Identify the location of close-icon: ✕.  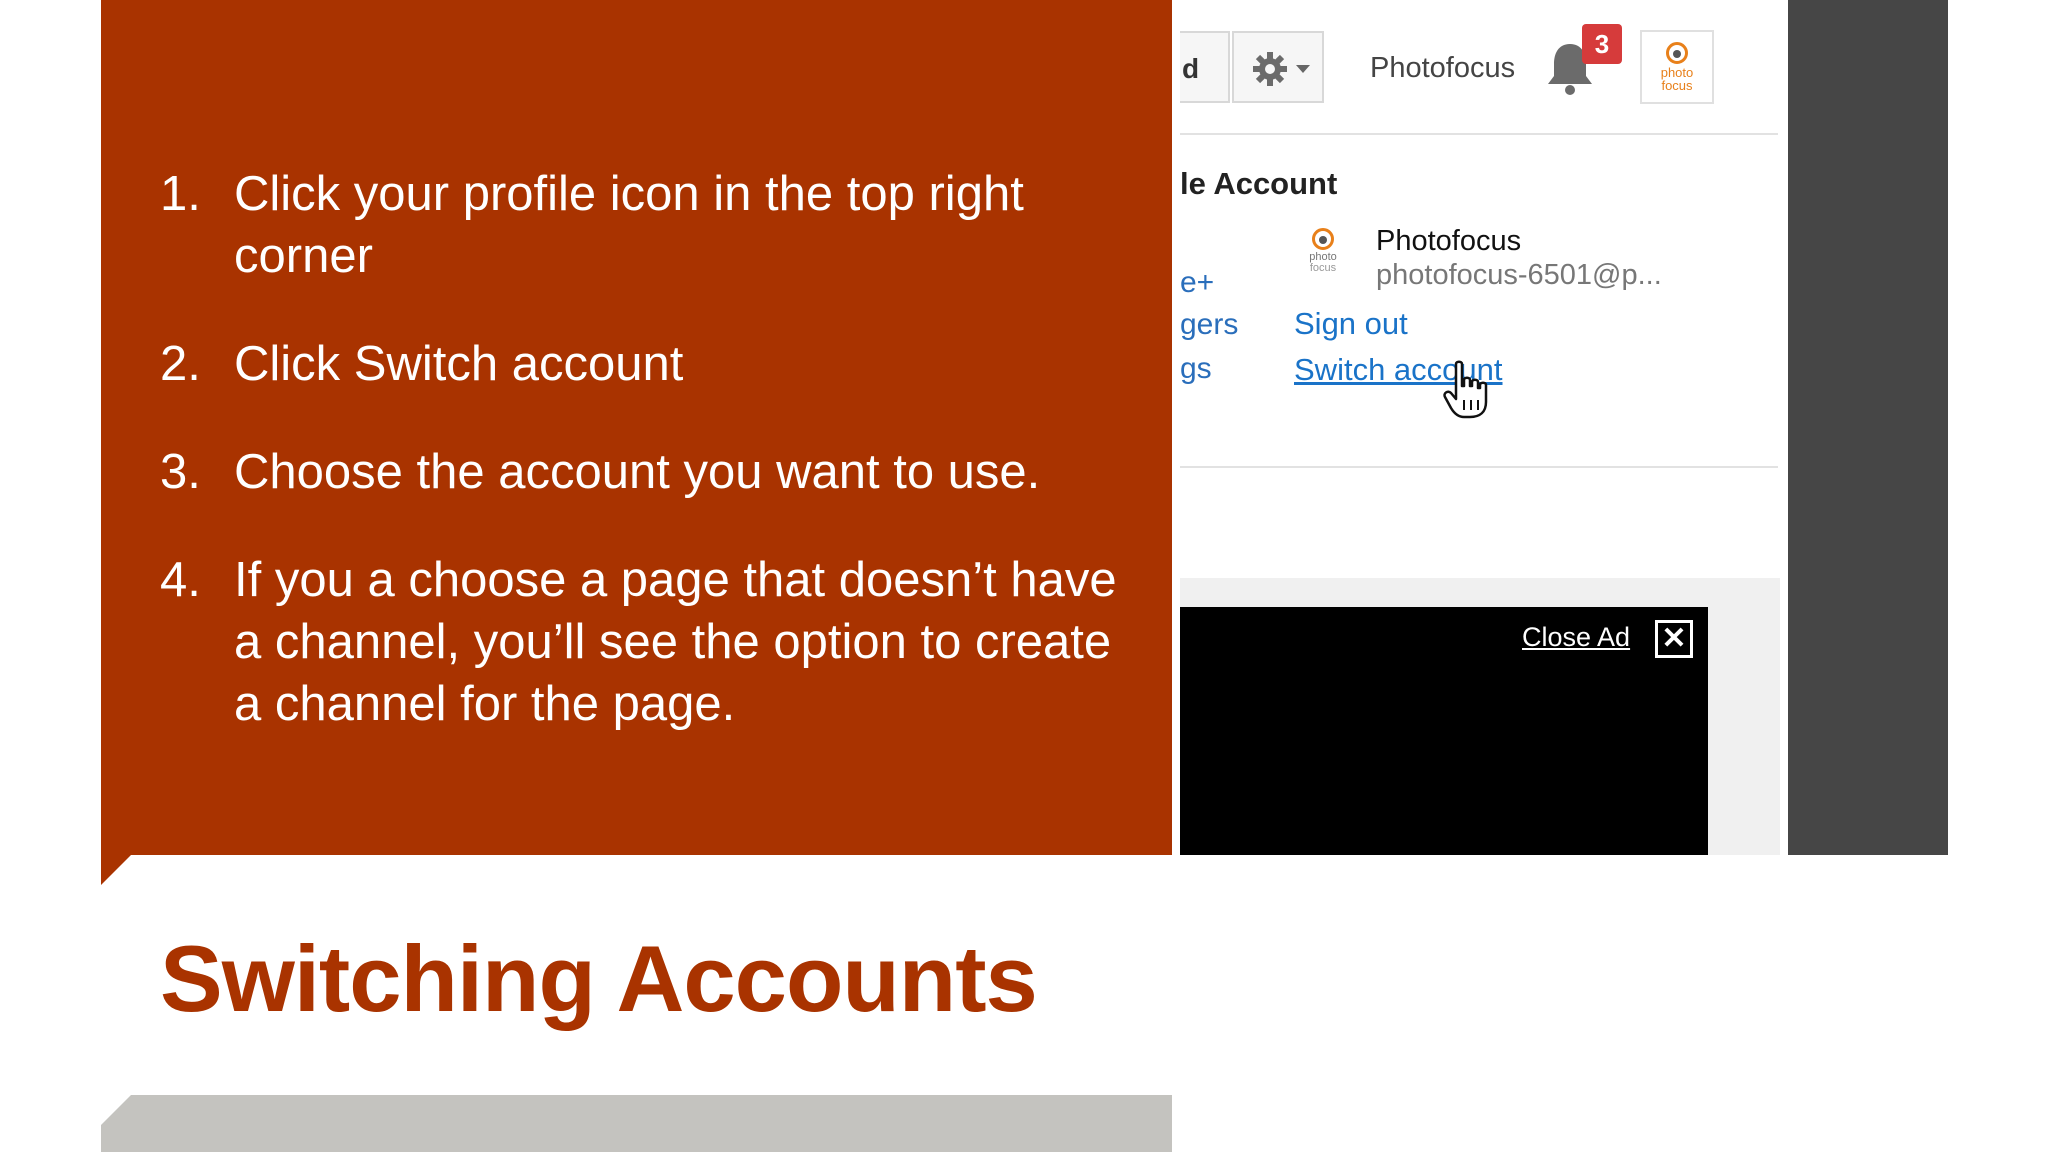
(1674, 639).